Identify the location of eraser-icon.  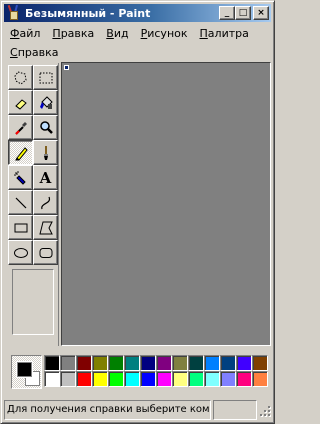
(20, 104).